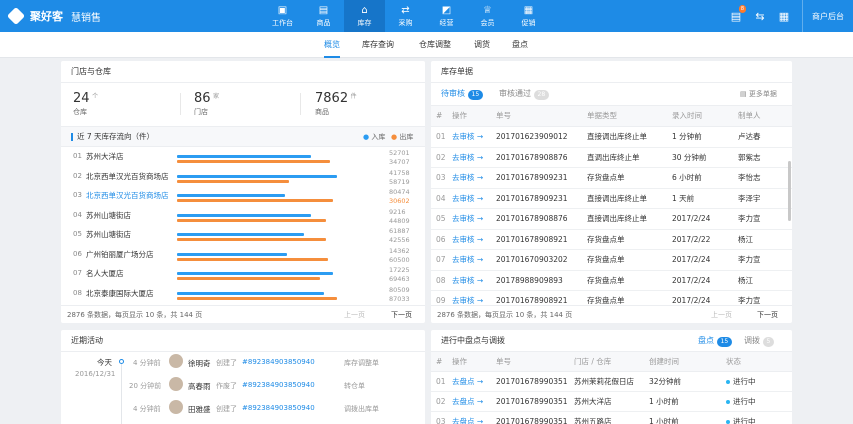  I want to click on entry-time: 30 分钟前, so click(689, 157).